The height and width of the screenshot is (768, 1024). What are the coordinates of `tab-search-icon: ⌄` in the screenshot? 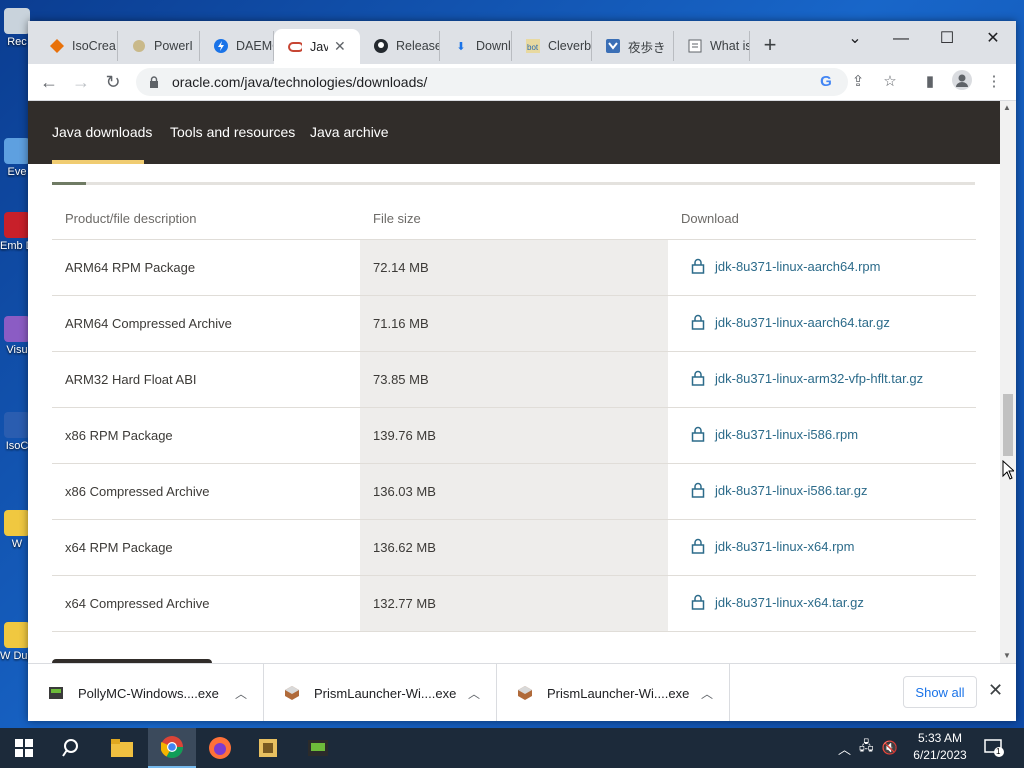 It's located at (855, 39).